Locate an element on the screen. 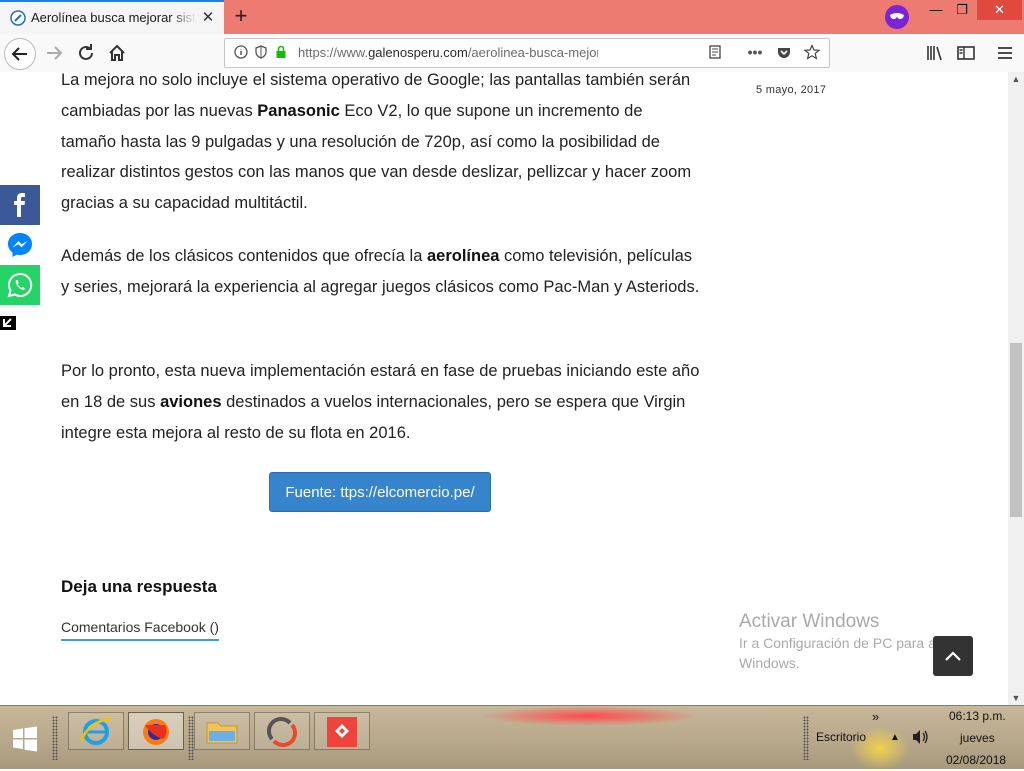 This screenshot has height=771, width=1024. share-toggle-button is located at coordinates (8, 323).